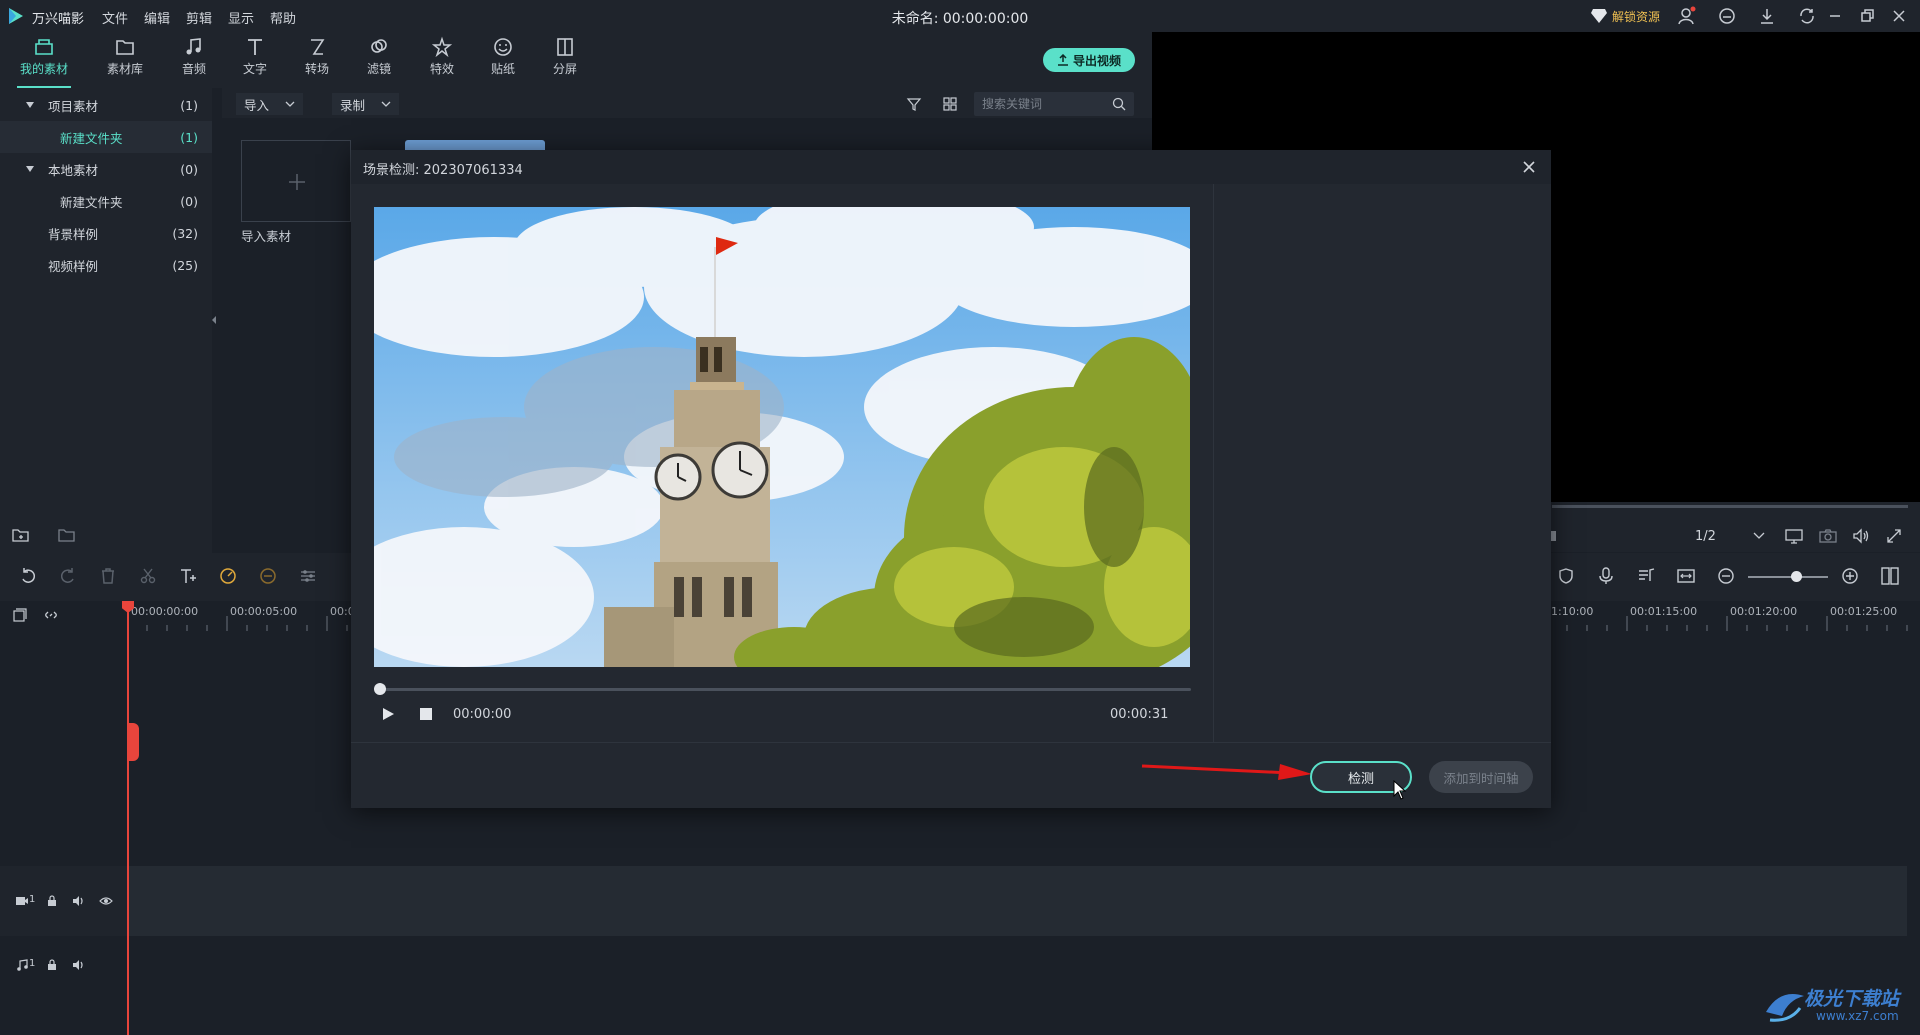 Image resolution: width=1920 pixels, height=1035 pixels. I want to click on search-input, so click(1042, 104).